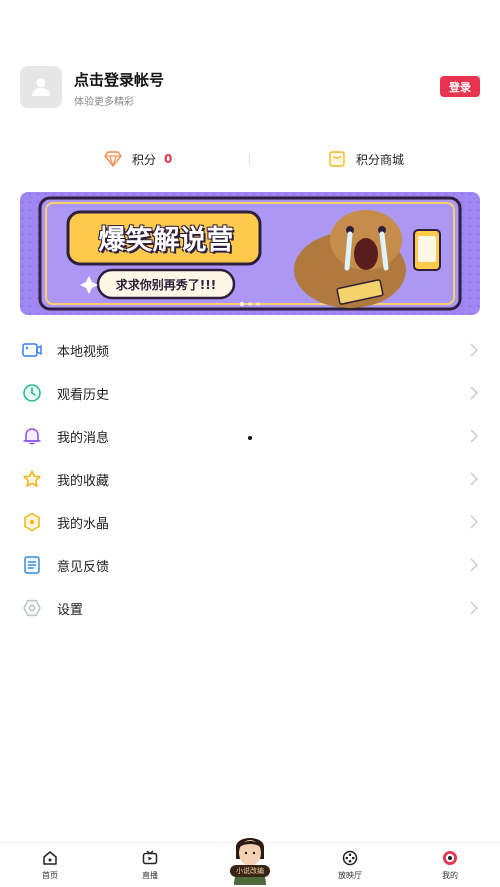 Image resolution: width=500 pixels, height=887 pixels. I want to click on nav-live-label: 直播, so click(150, 875).